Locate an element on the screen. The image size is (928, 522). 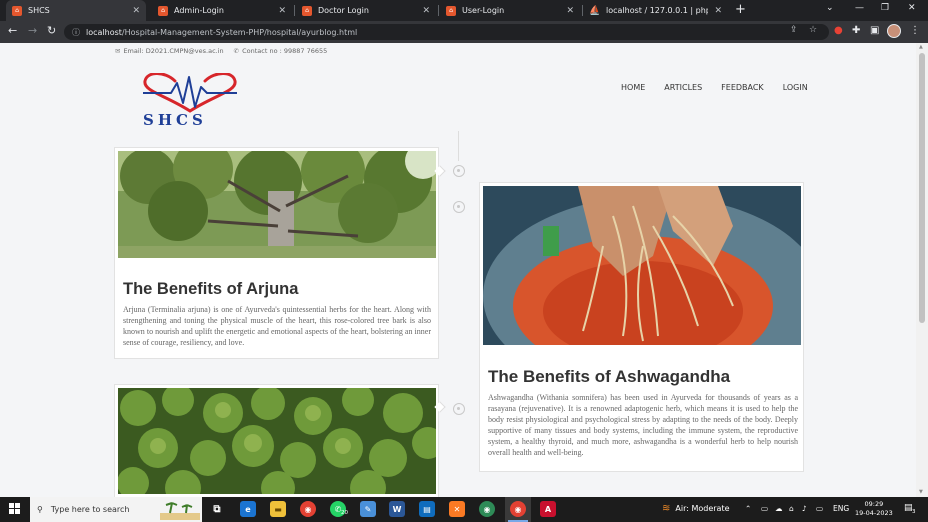
tab-label: localhost / 127.0.0.1 | phpMyAdm is located at coordinates (657, 10).